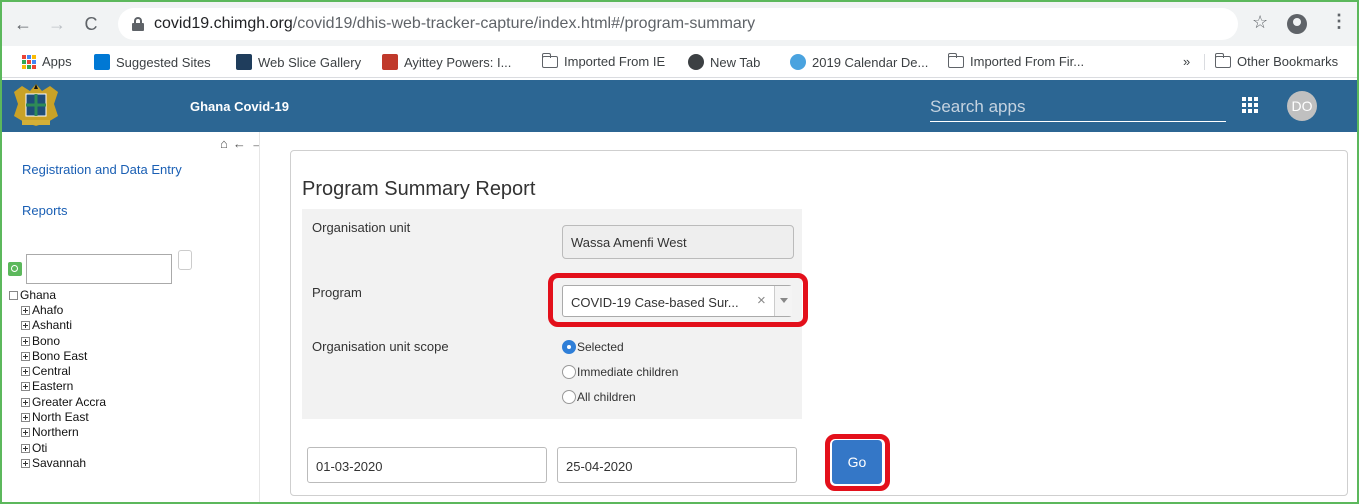  I want to click on app-title: Ghana Covid-19, so click(239, 106).